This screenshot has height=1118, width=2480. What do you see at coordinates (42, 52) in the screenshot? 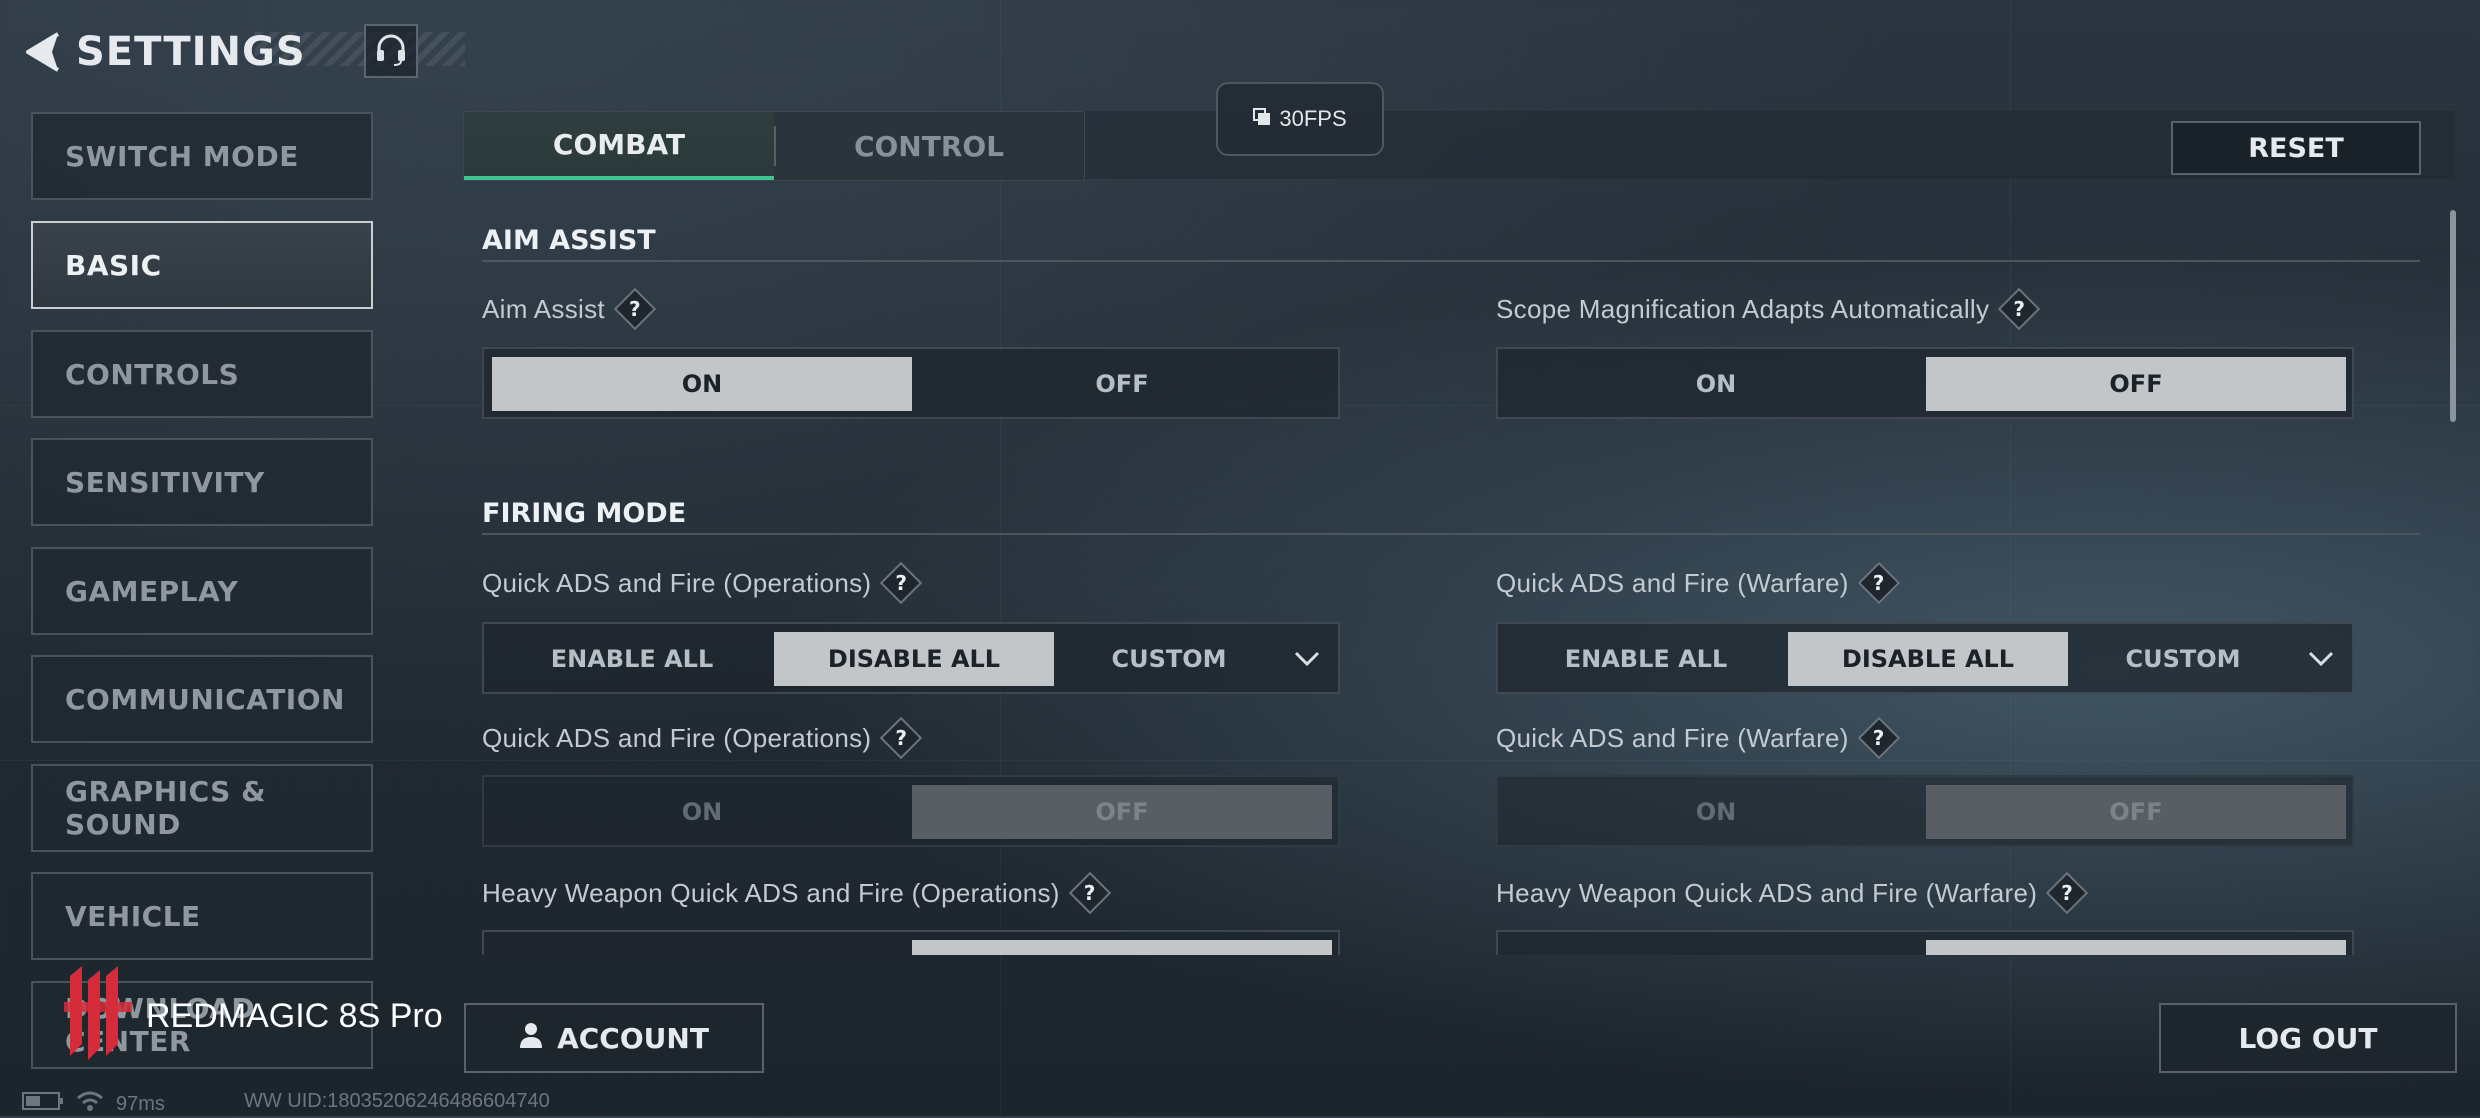
I see `back-arrow-icon` at bounding box center [42, 52].